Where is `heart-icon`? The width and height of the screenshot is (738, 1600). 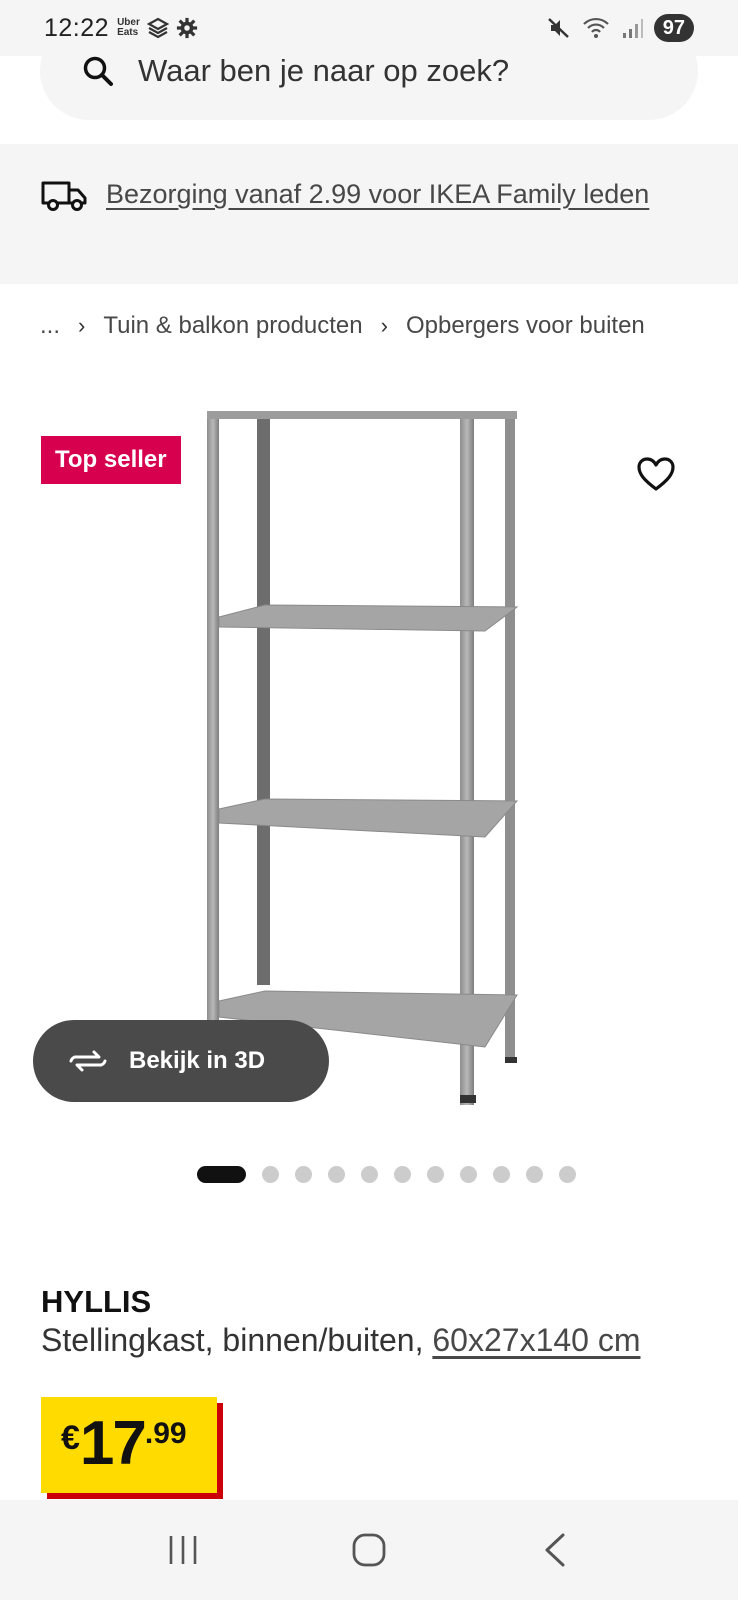
heart-icon is located at coordinates (656, 475).